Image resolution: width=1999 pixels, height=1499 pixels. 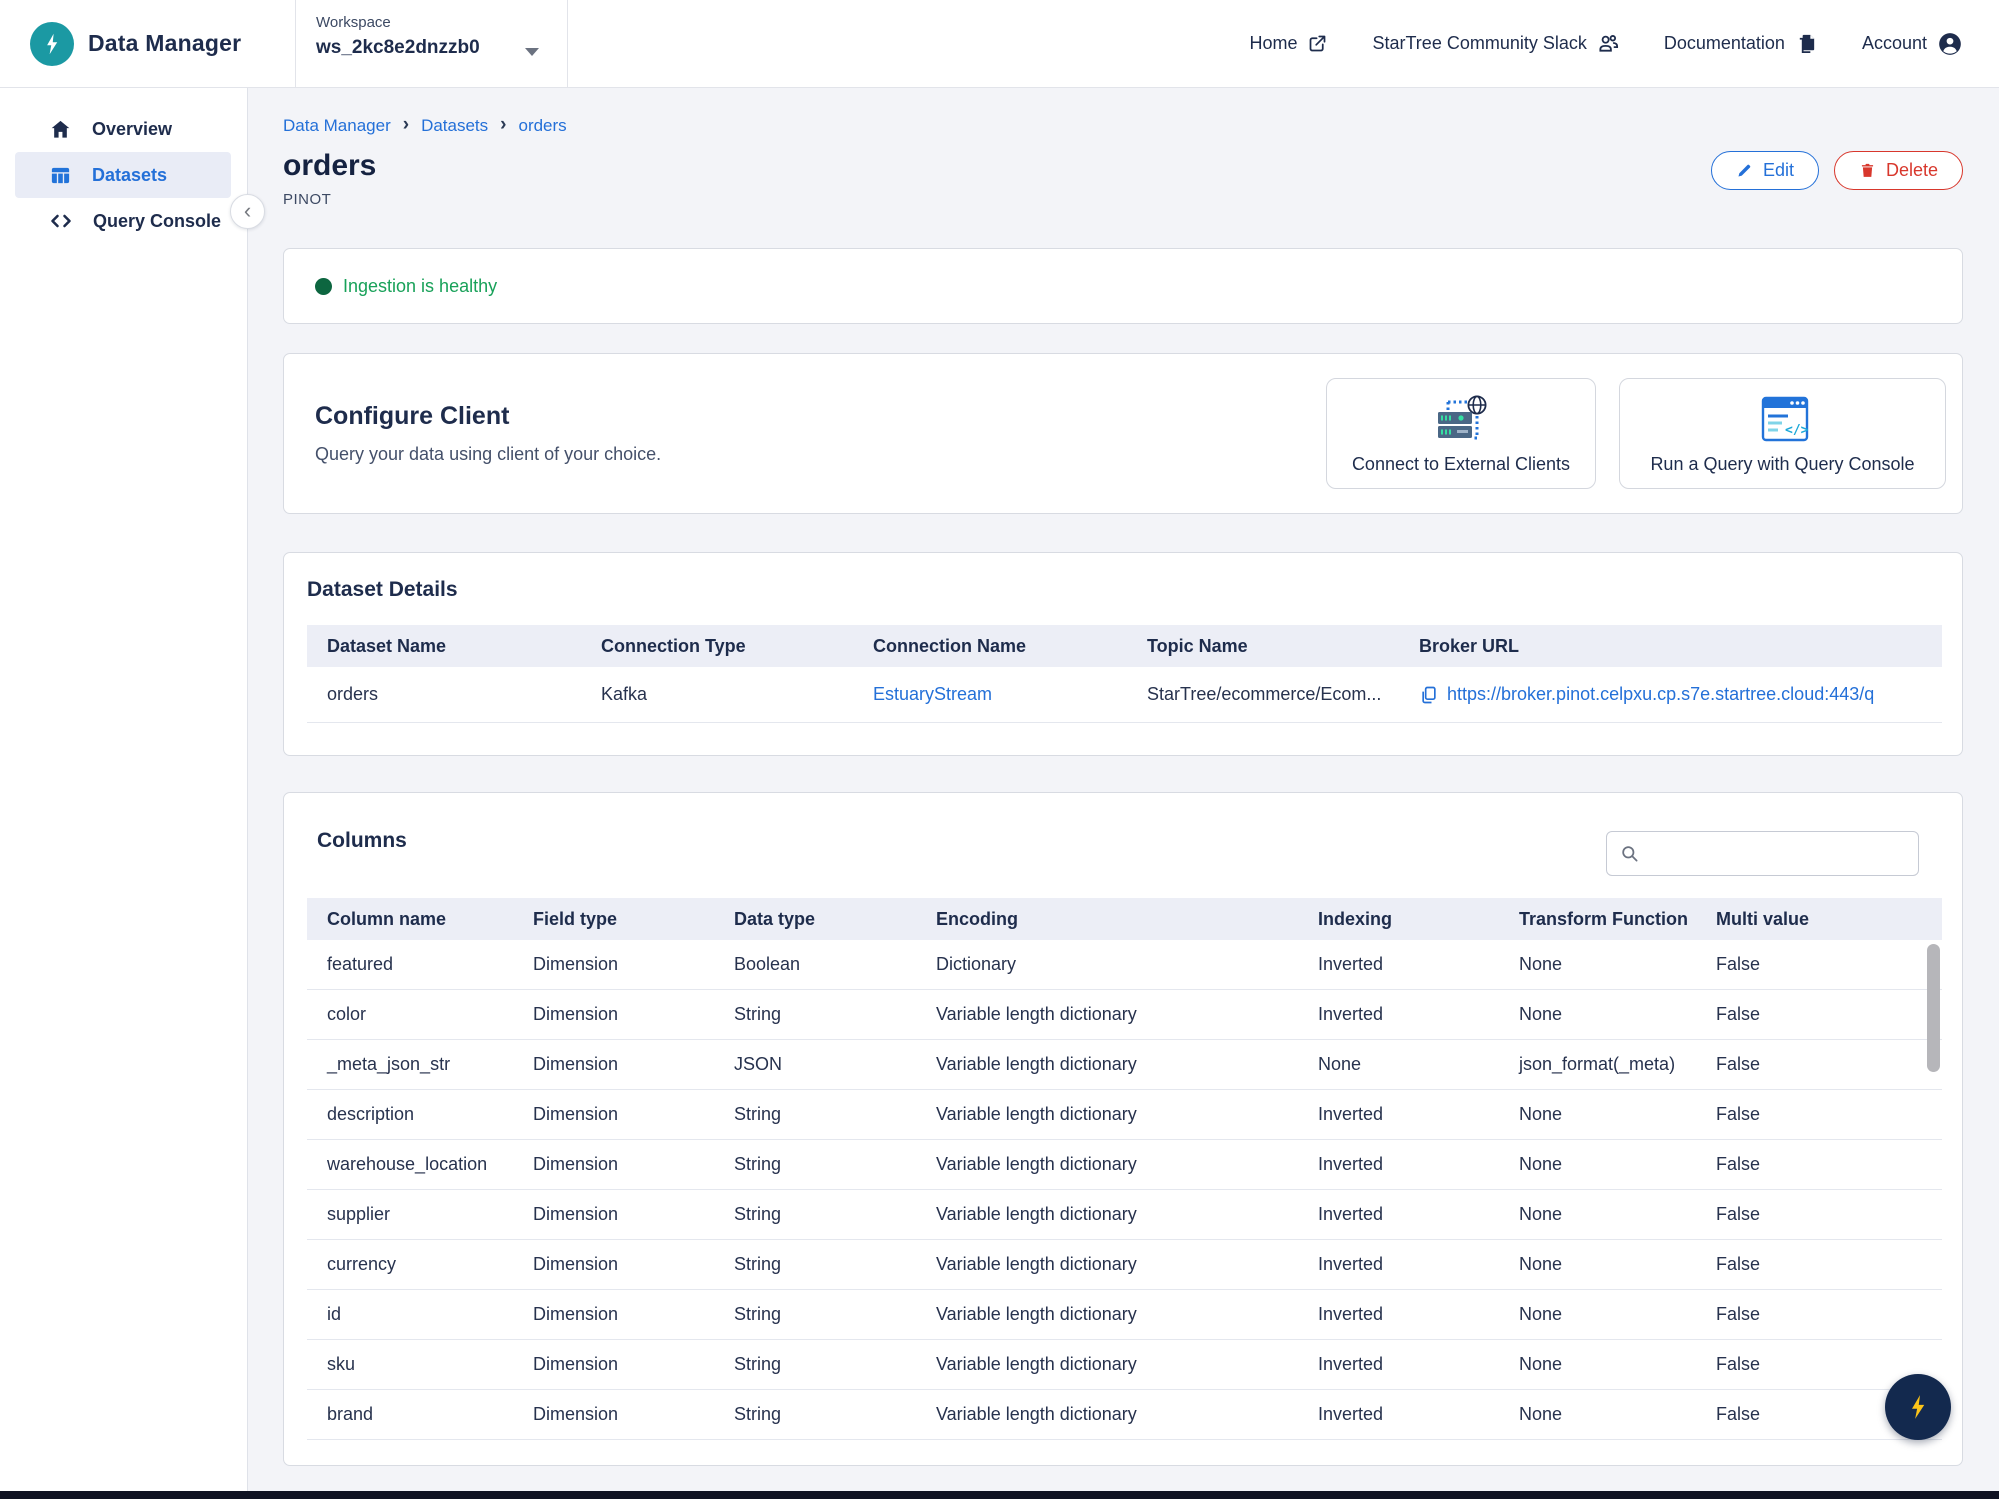 I want to click on query-console-icon: </>, so click(x=1784, y=419).